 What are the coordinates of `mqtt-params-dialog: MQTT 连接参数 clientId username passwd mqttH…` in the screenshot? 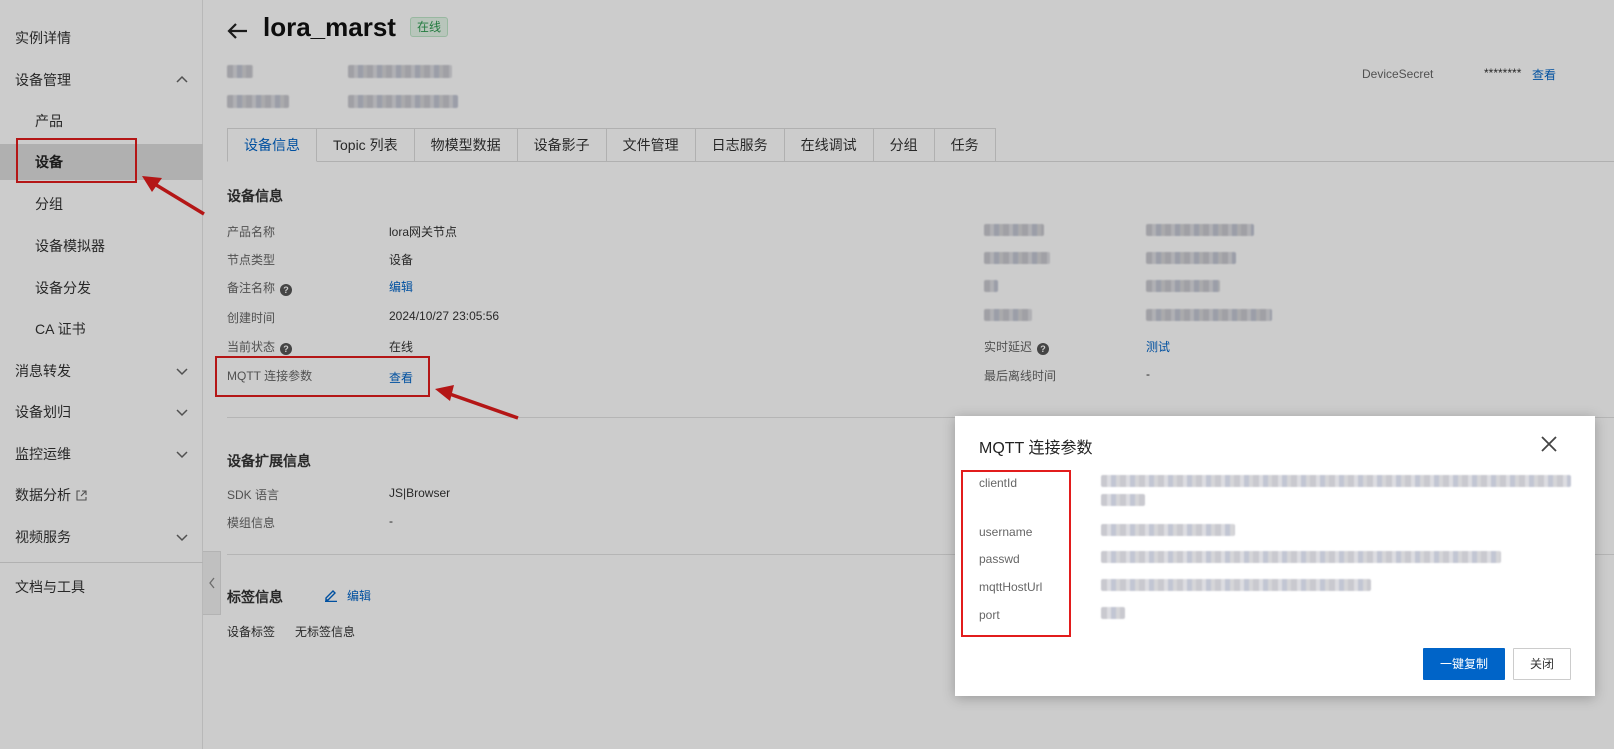 It's located at (1275, 556).